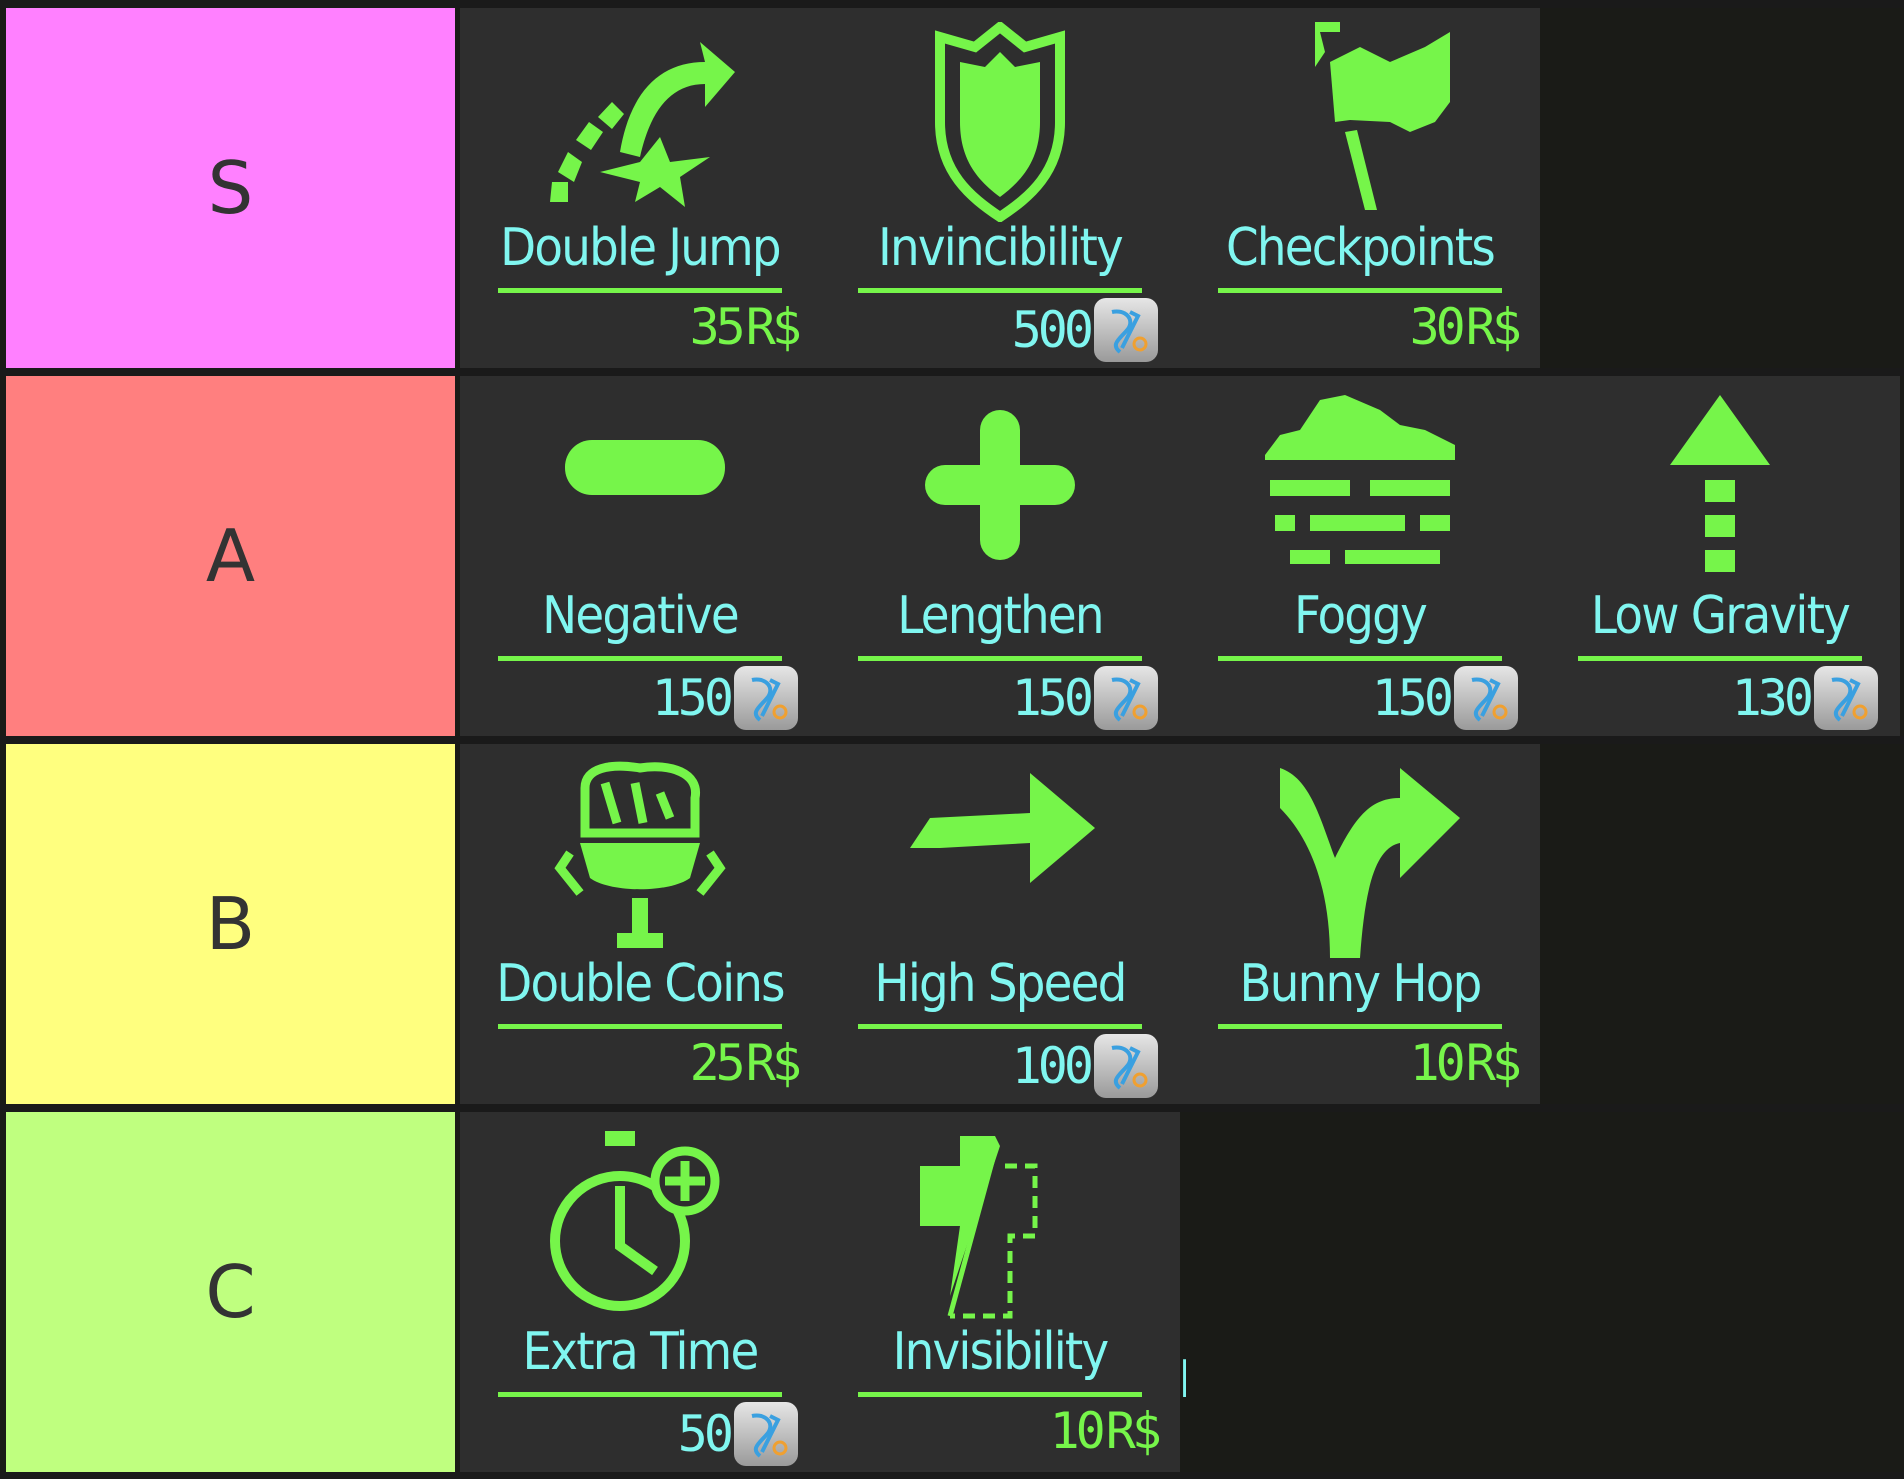  I want to click on tier-label: S, so click(230, 188).